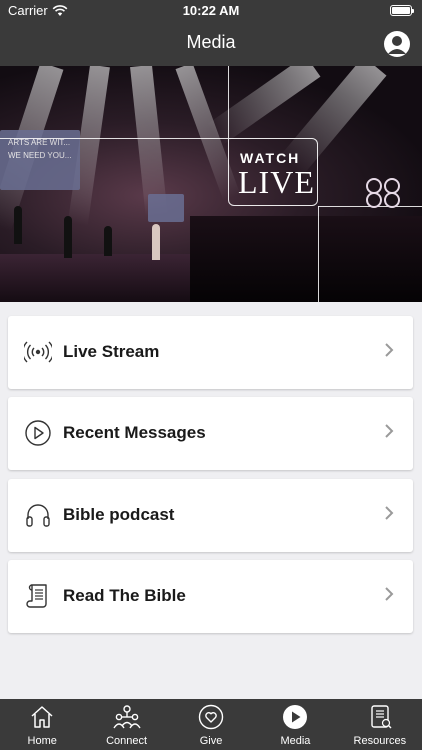  What do you see at coordinates (210, 515) in the screenshot?
I see `menu-item-bible-podcast: Bible podcast` at bounding box center [210, 515].